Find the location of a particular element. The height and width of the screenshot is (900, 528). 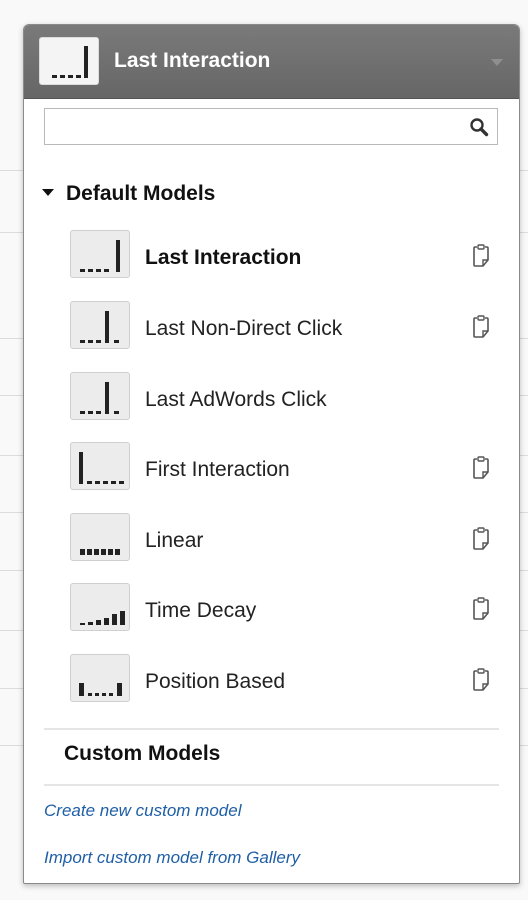

search-icon is located at coordinates (479, 127).